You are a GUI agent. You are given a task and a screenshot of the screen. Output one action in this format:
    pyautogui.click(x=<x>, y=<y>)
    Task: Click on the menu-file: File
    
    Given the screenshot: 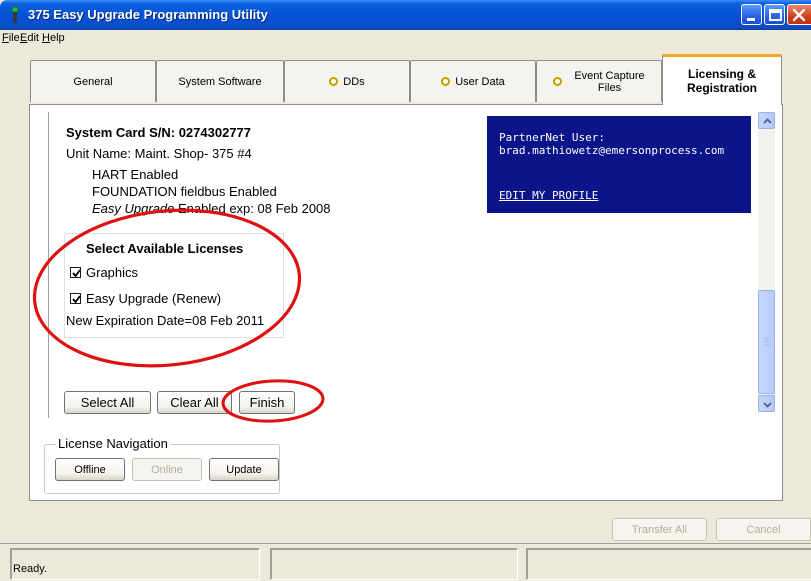 What is the action you would take?
    pyautogui.click(x=11, y=38)
    